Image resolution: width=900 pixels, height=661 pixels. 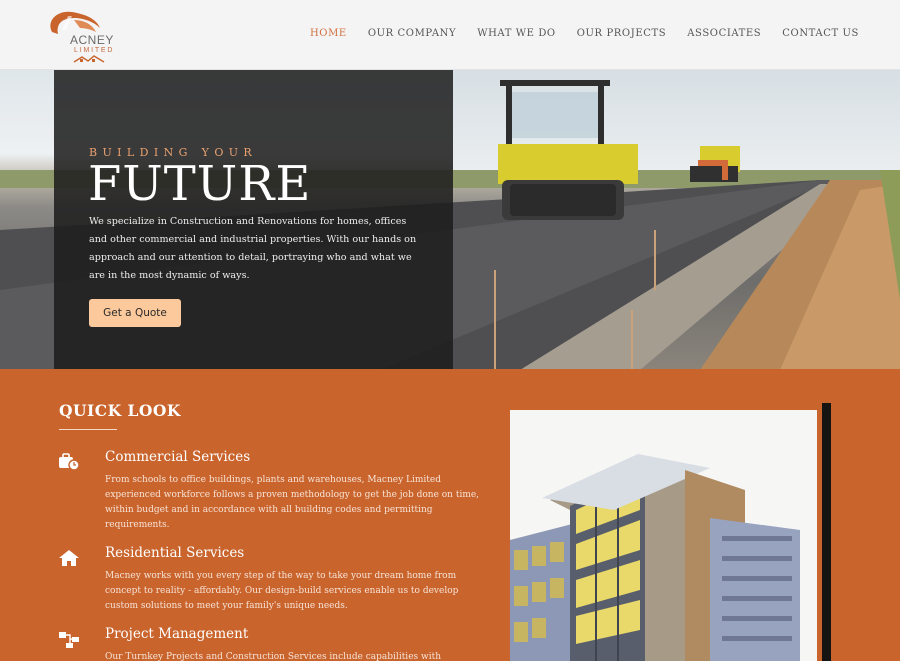 What do you see at coordinates (200, 184) in the screenshot?
I see `hero-headline: FUTURE` at bounding box center [200, 184].